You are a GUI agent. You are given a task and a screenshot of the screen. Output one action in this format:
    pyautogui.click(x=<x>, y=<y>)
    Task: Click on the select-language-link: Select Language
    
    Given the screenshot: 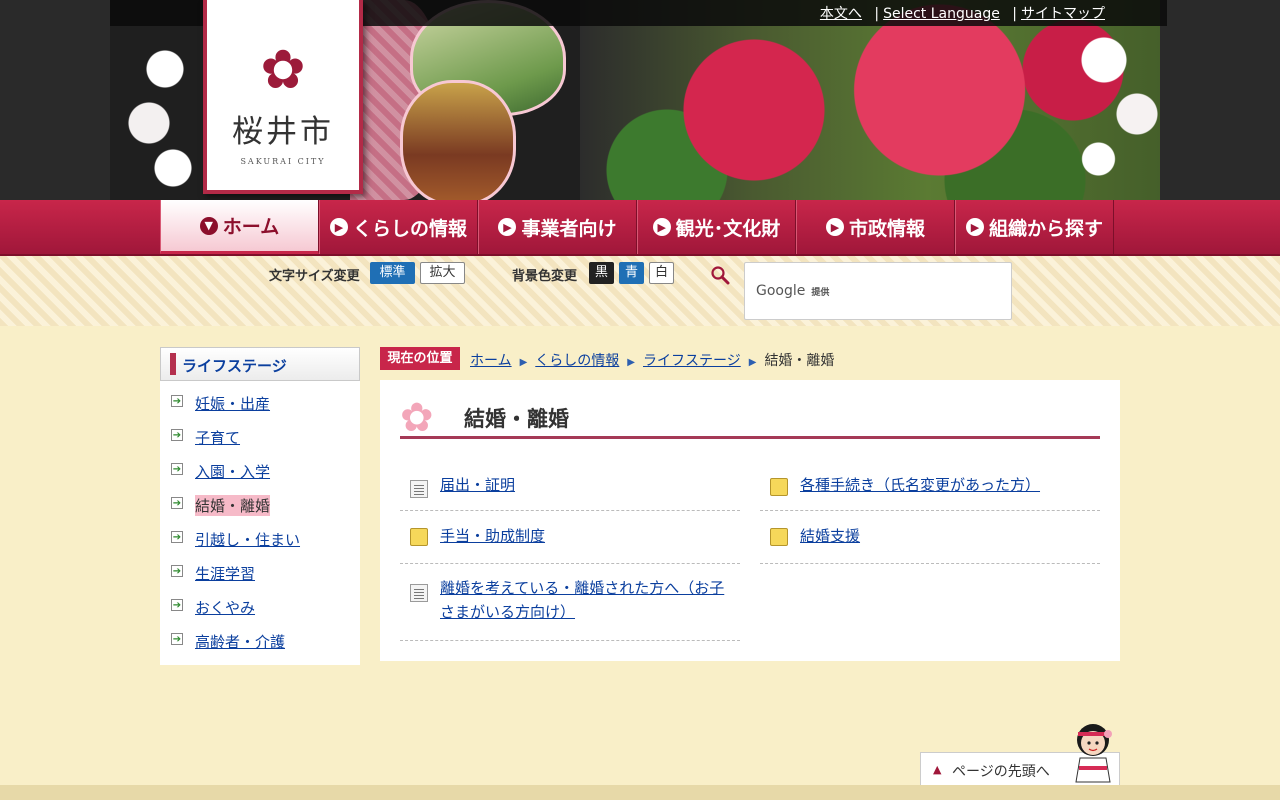 What is the action you would take?
    pyautogui.click(x=941, y=14)
    